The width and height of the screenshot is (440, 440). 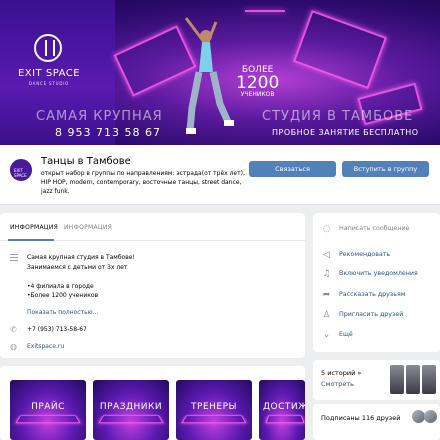 I want to click on invite-friends-item: ♙ Пригласить друзей, so click(x=376, y=315).